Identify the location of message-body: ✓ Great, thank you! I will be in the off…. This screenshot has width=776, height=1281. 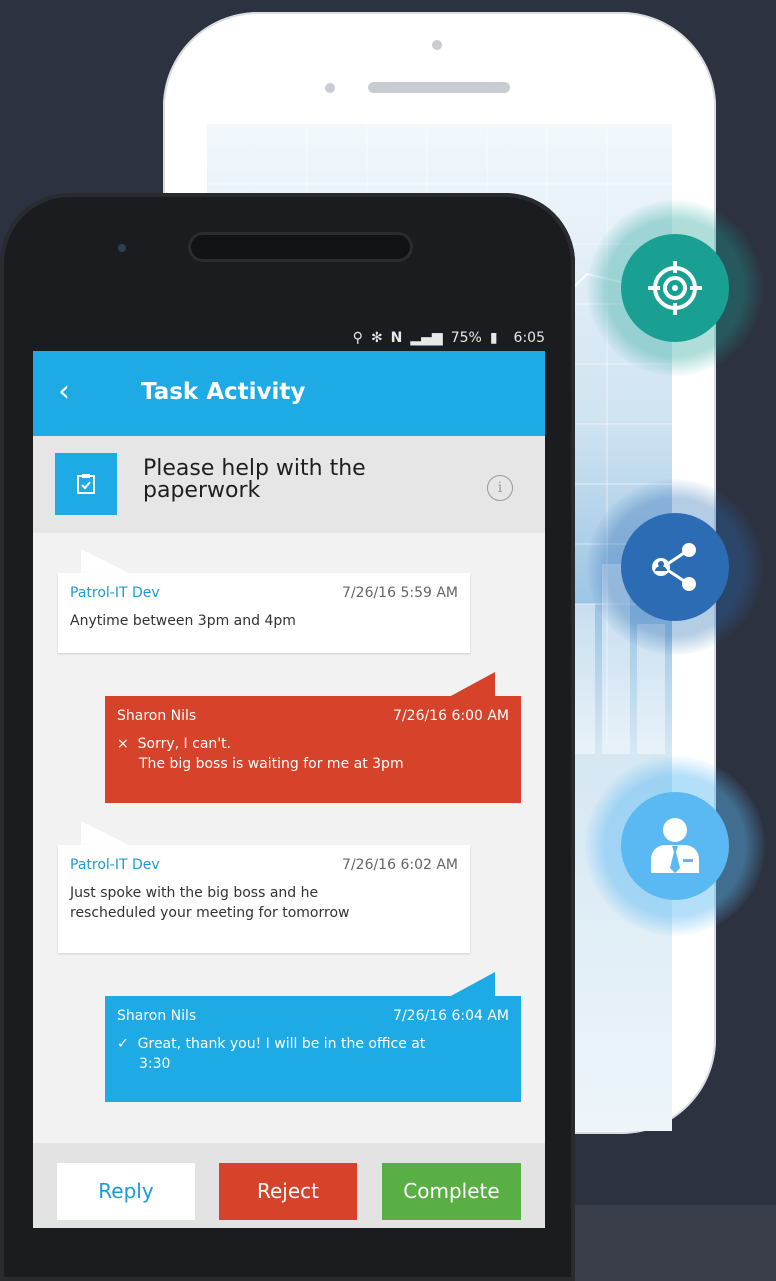
(271, 1054).